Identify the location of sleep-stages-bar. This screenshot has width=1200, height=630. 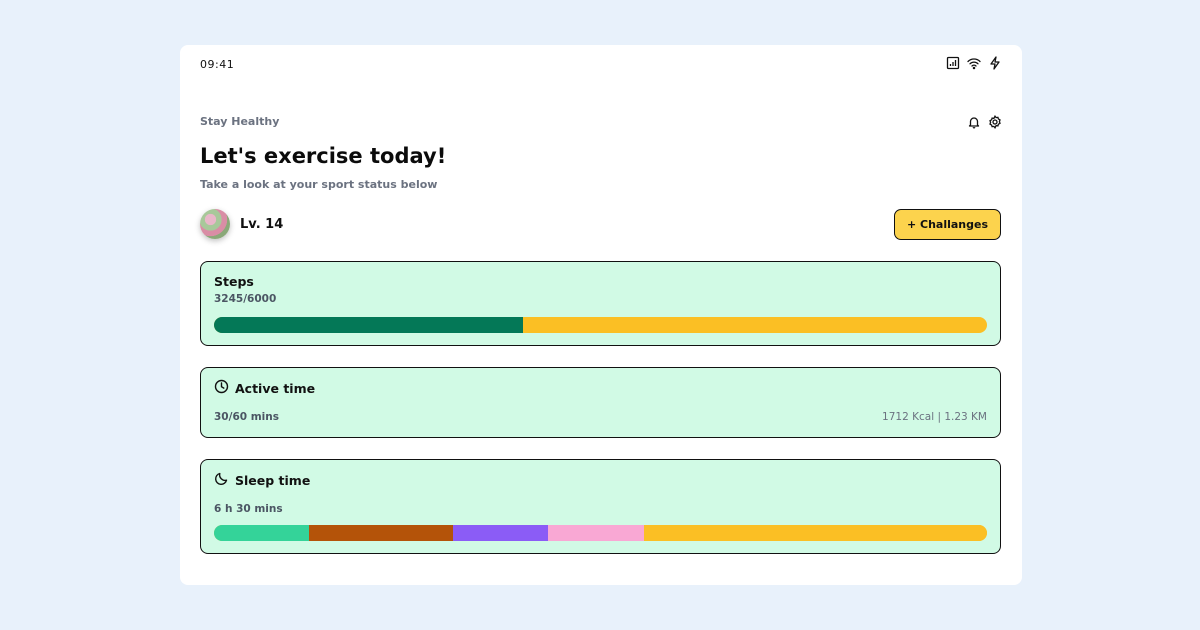
(600, 533).